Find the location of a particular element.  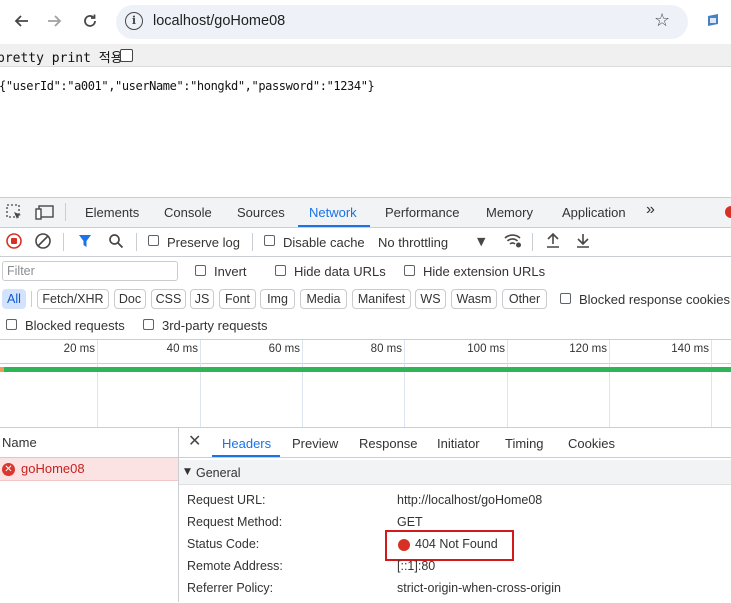

reload-icon is located at coordinates (90, 21).